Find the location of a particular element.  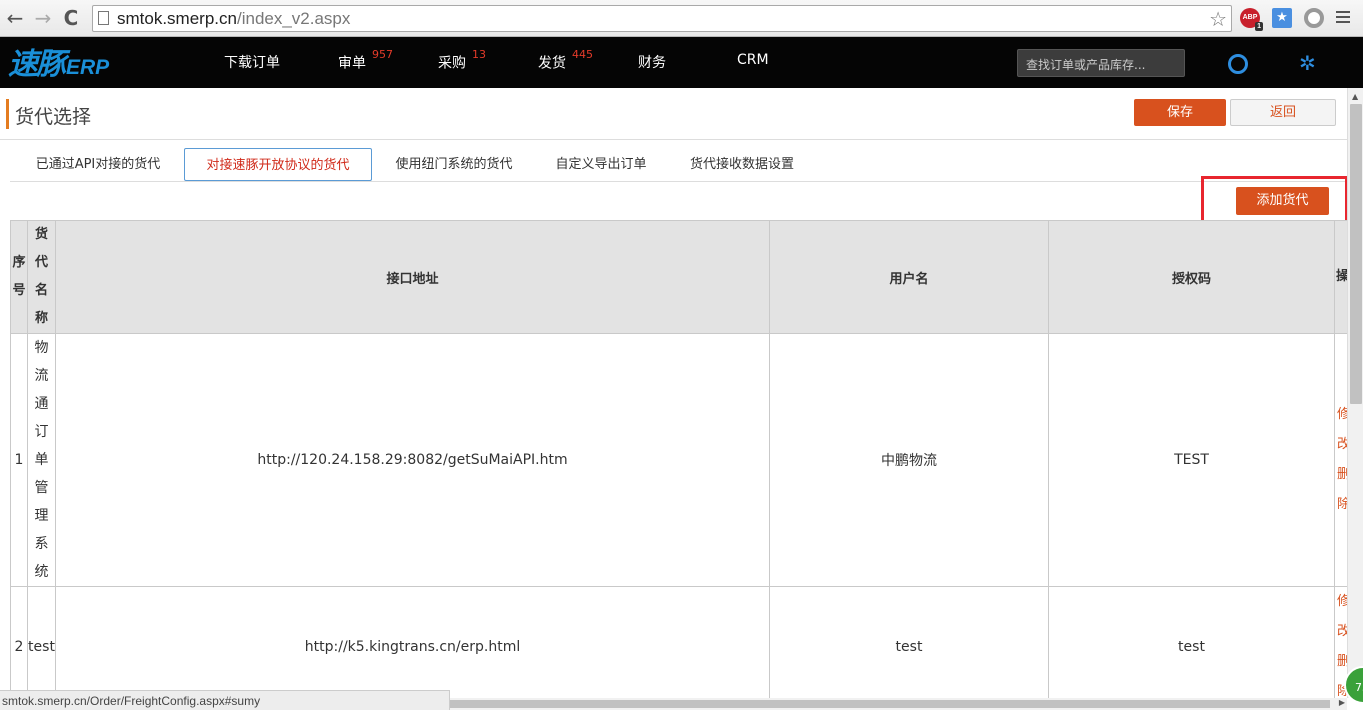

menu-label: 下载订单 is located at coordinates (252, 63).